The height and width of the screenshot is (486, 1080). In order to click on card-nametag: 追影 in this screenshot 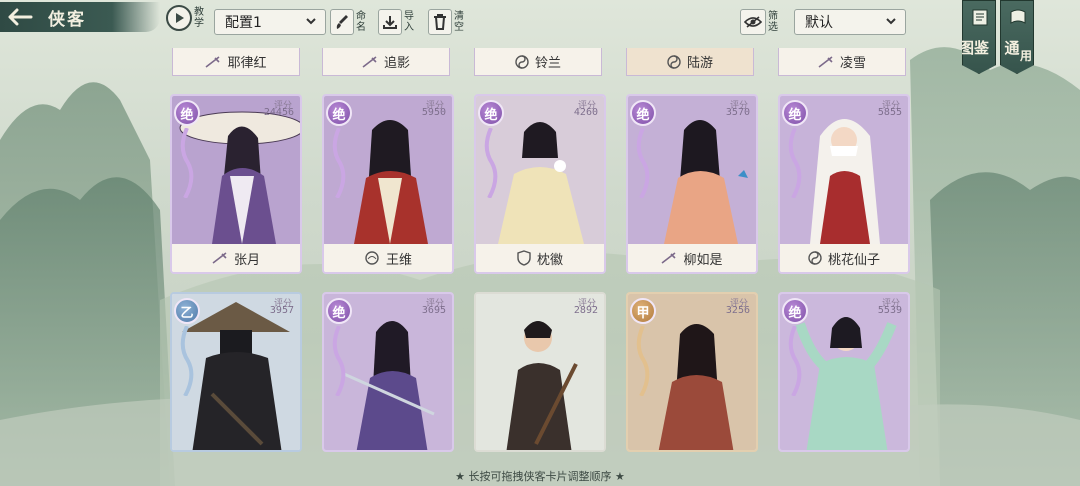, I will do `click(386, 62)`.